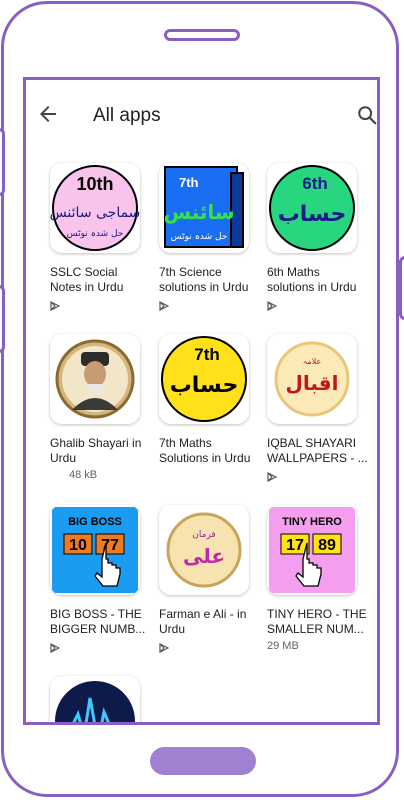 Image resolution: width=404 pixels, height=800 pixels. I want to click on side-button-lower, so click(2, 319).